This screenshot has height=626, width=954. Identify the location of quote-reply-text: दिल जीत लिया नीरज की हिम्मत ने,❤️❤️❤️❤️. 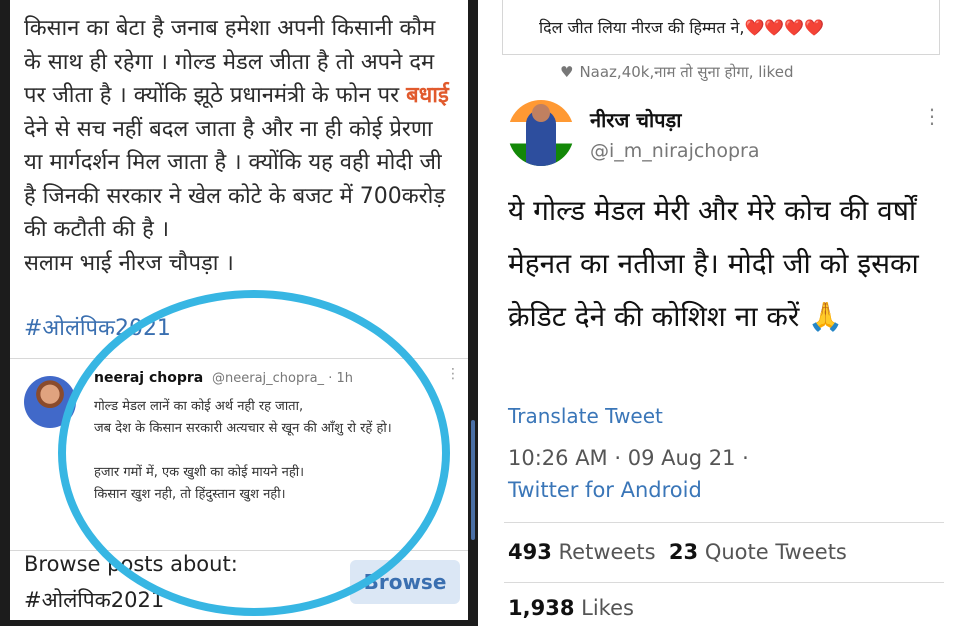
(682, 27).